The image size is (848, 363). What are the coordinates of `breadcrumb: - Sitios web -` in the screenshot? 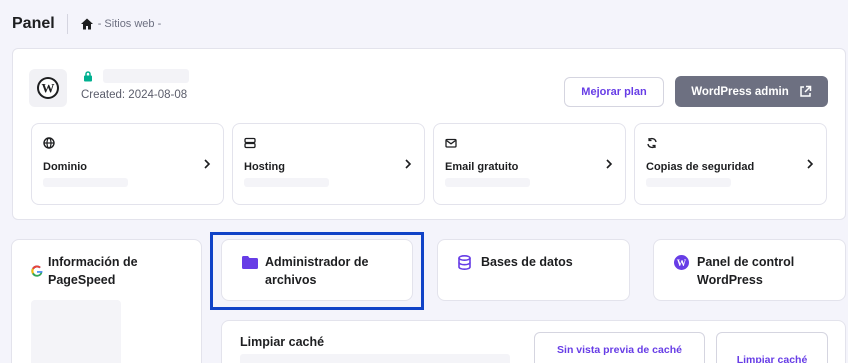 It's located at (130, 24).